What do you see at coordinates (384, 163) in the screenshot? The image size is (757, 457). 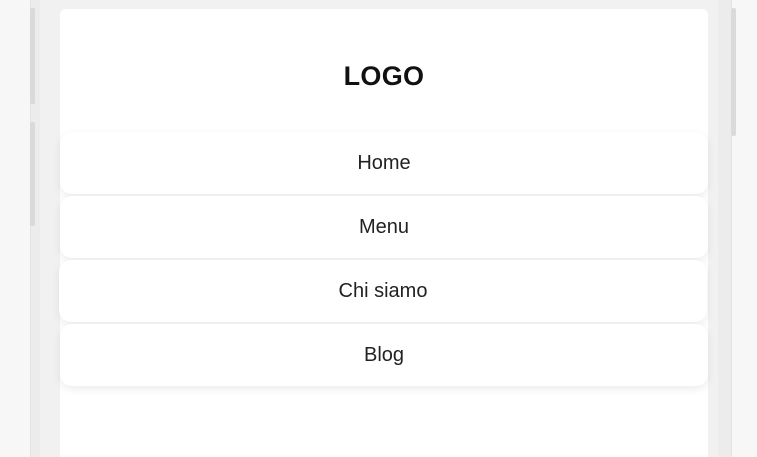 I see `nav-item-home: Home` at bounding box center [384, 163].